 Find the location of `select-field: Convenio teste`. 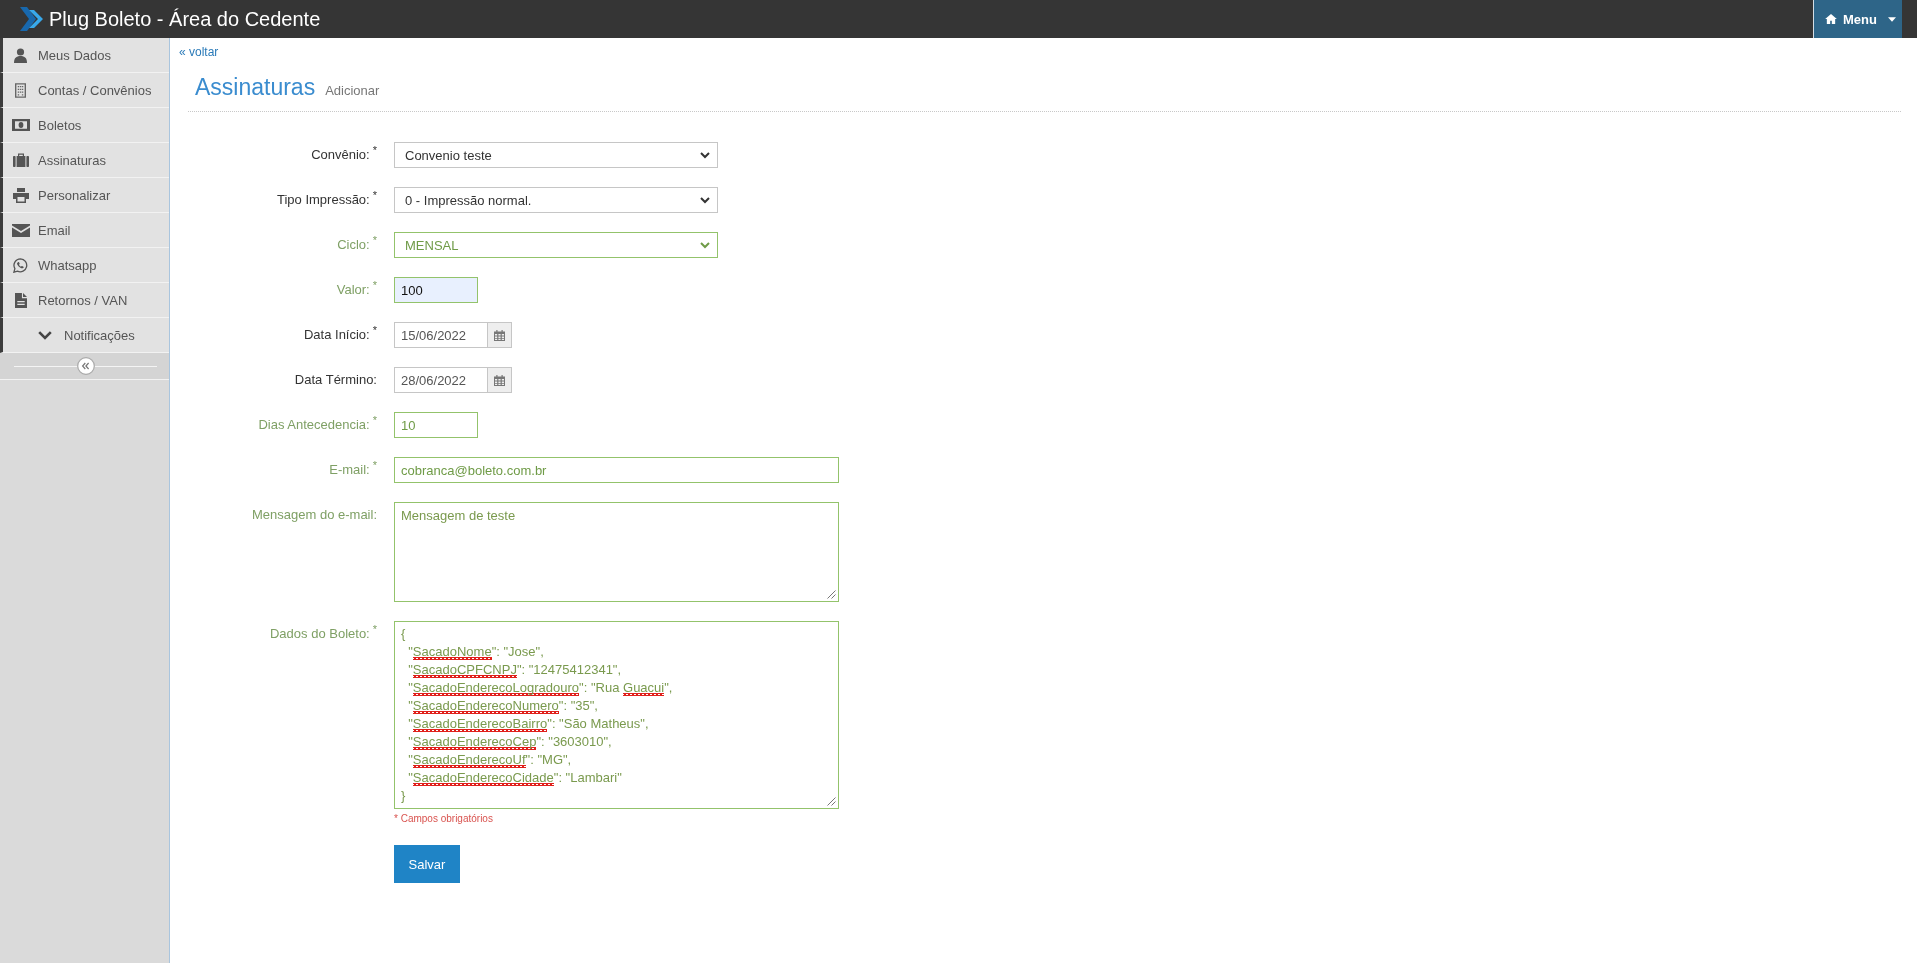

select-field: Convenio teste is located at coordinates (556, 155).